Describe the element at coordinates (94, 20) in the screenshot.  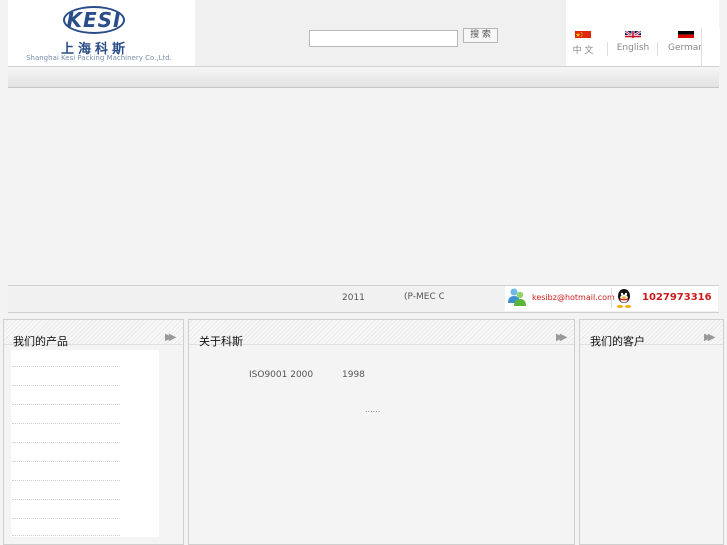
I see `logo-mark: KESI` at that location.